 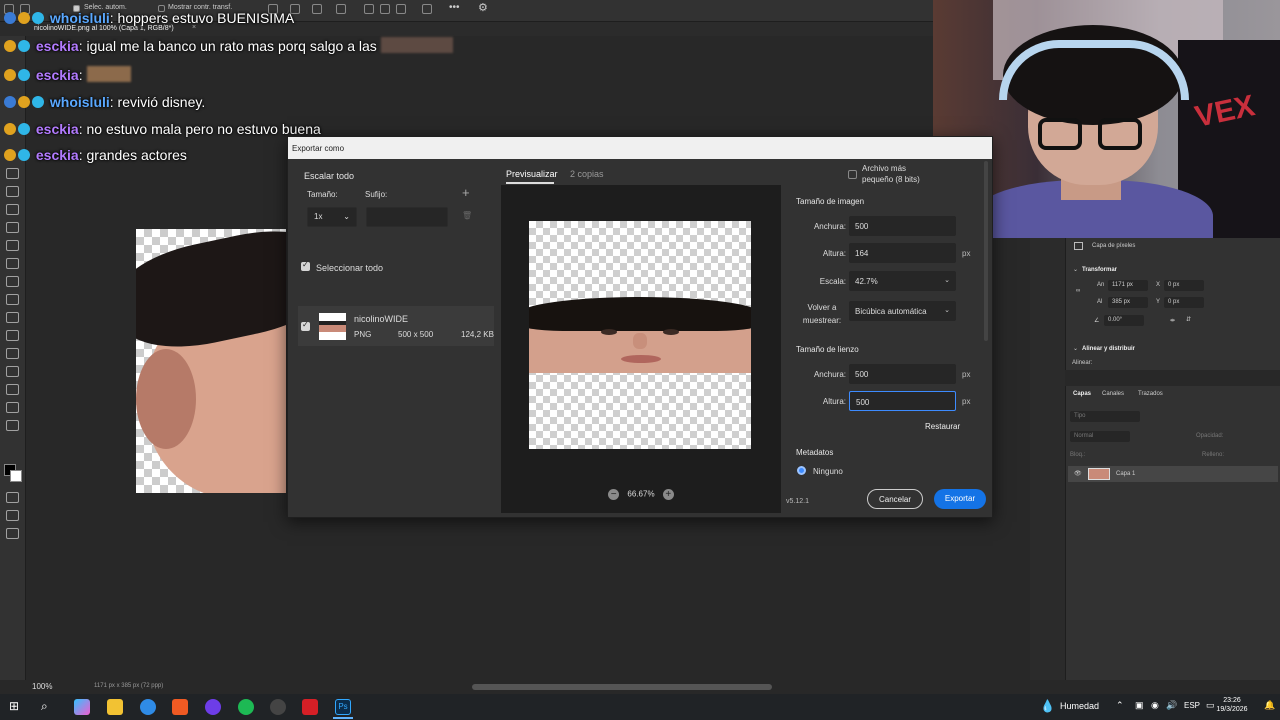 What do you see at coordinates (1184, 302) in the screenshot?
I see `y-field: 0 px` at bounding box center [1184, 302].